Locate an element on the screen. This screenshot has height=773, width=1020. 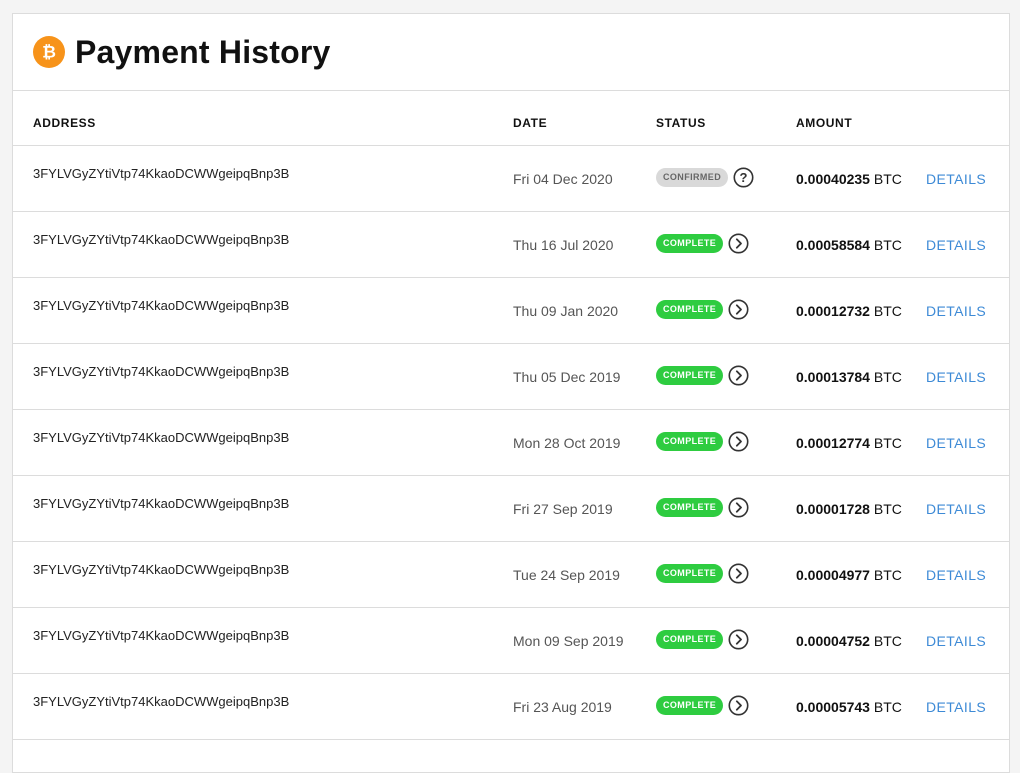
status-badge: CONFIRMED is located at coordinates (692, 177).